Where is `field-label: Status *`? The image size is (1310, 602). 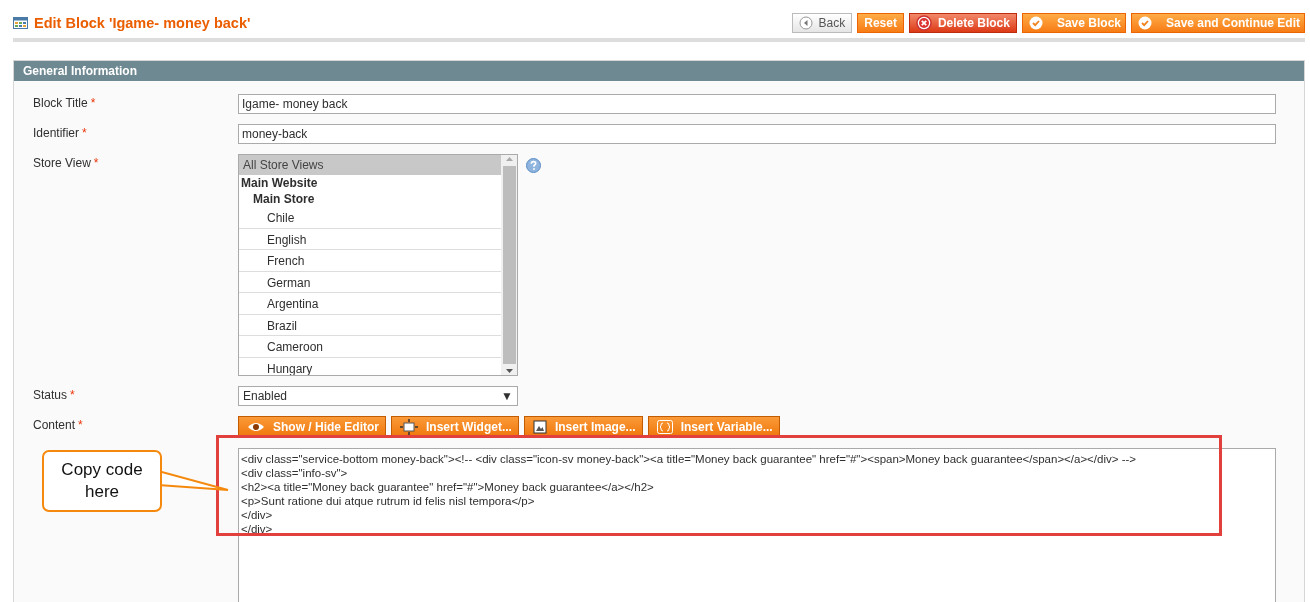
field-label: Status * is located at coordinates (54, 394).